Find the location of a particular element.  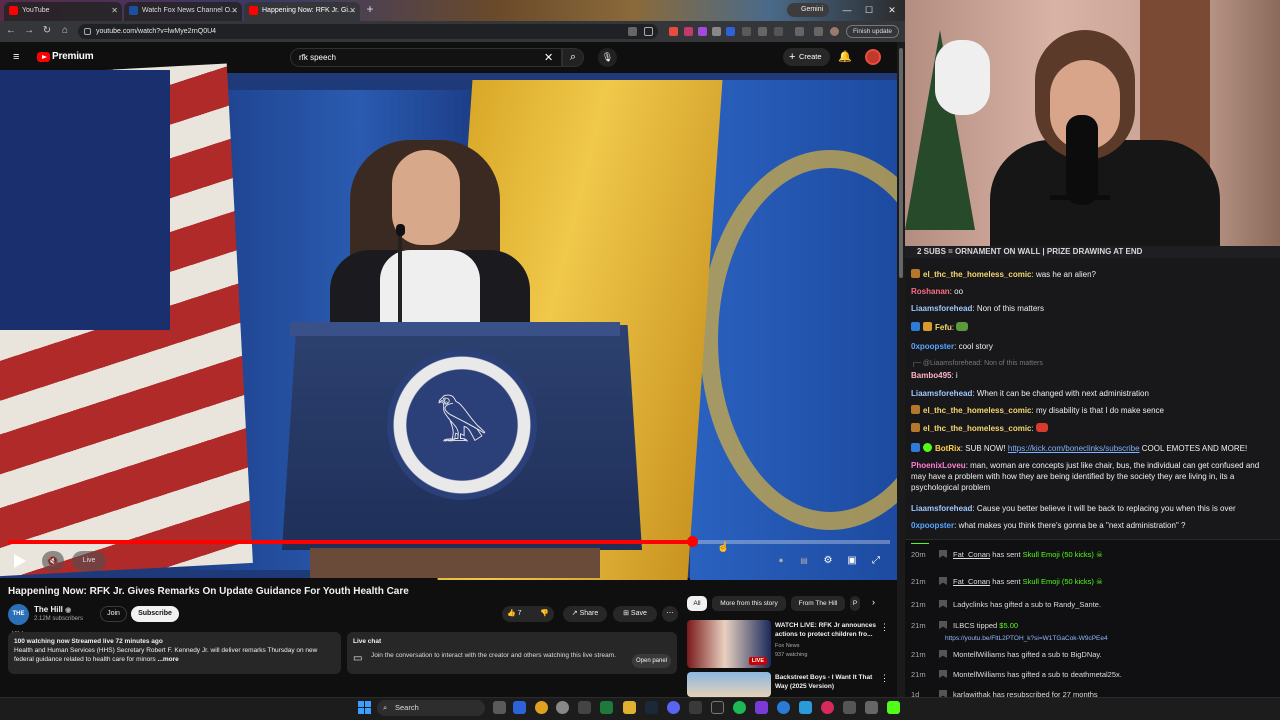

forward-icon: → is located at coordinates (29, 31).